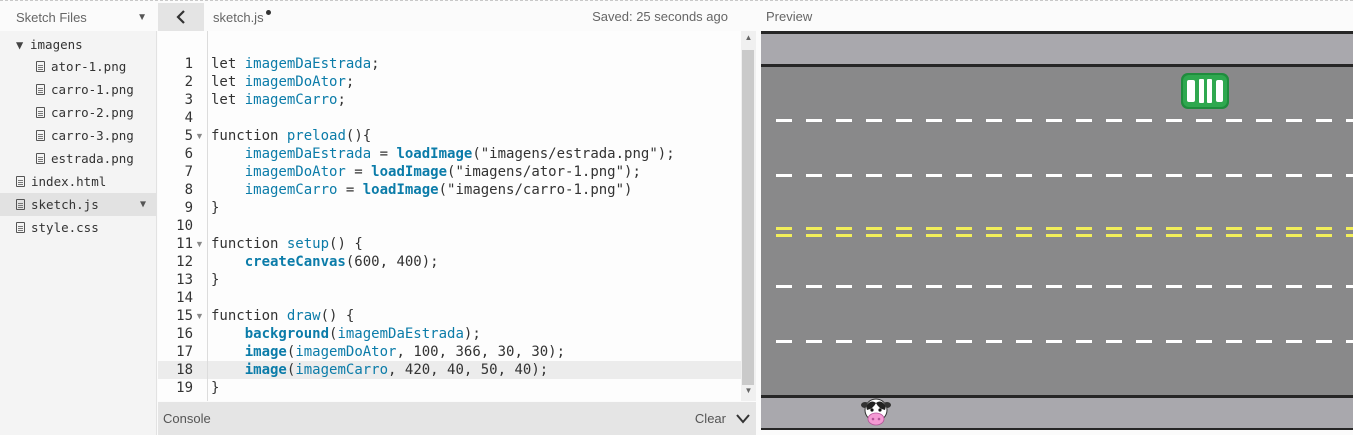 This screenshot has width=1353, height=435. I want to click on code-line: 18 image(imagemCarro, 420, 40, 50, 40);, so click(449, 370).